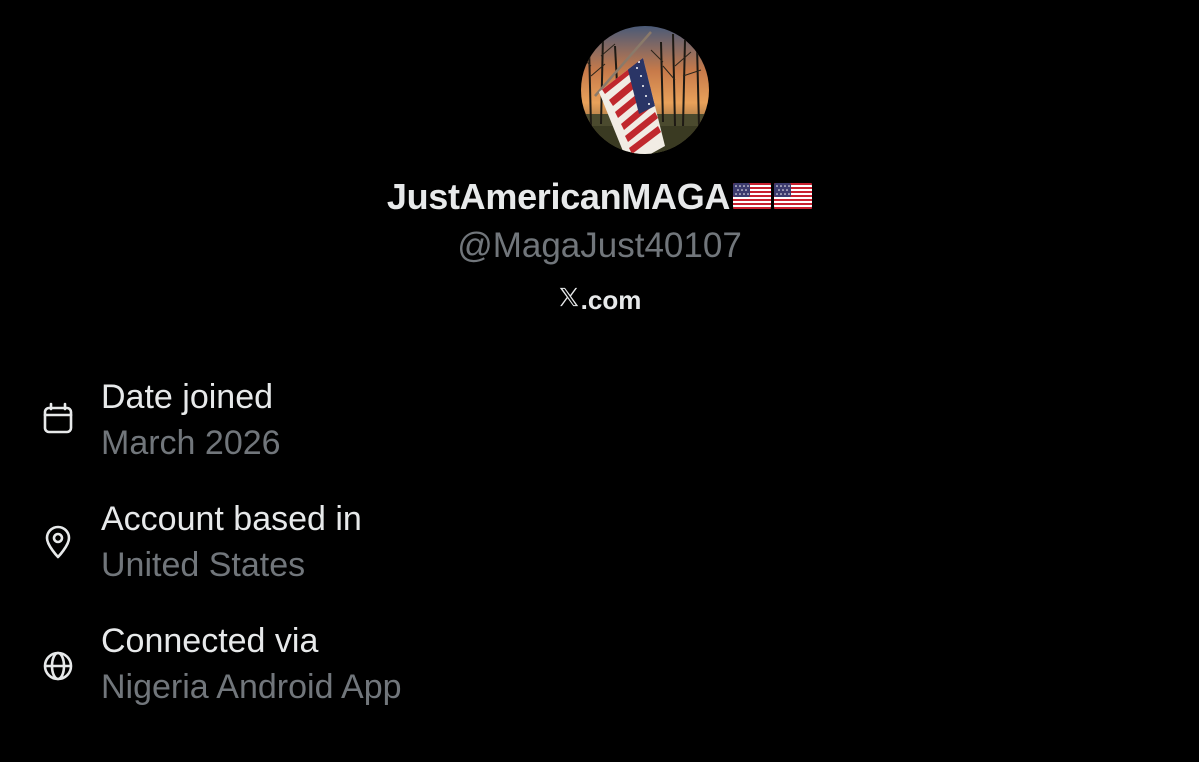 The image size is (1199, 762). What do you see at coordinates (187, 397) in the screenshot?
I see `about-item-label: Date joined` at bounding box center [187, 397].